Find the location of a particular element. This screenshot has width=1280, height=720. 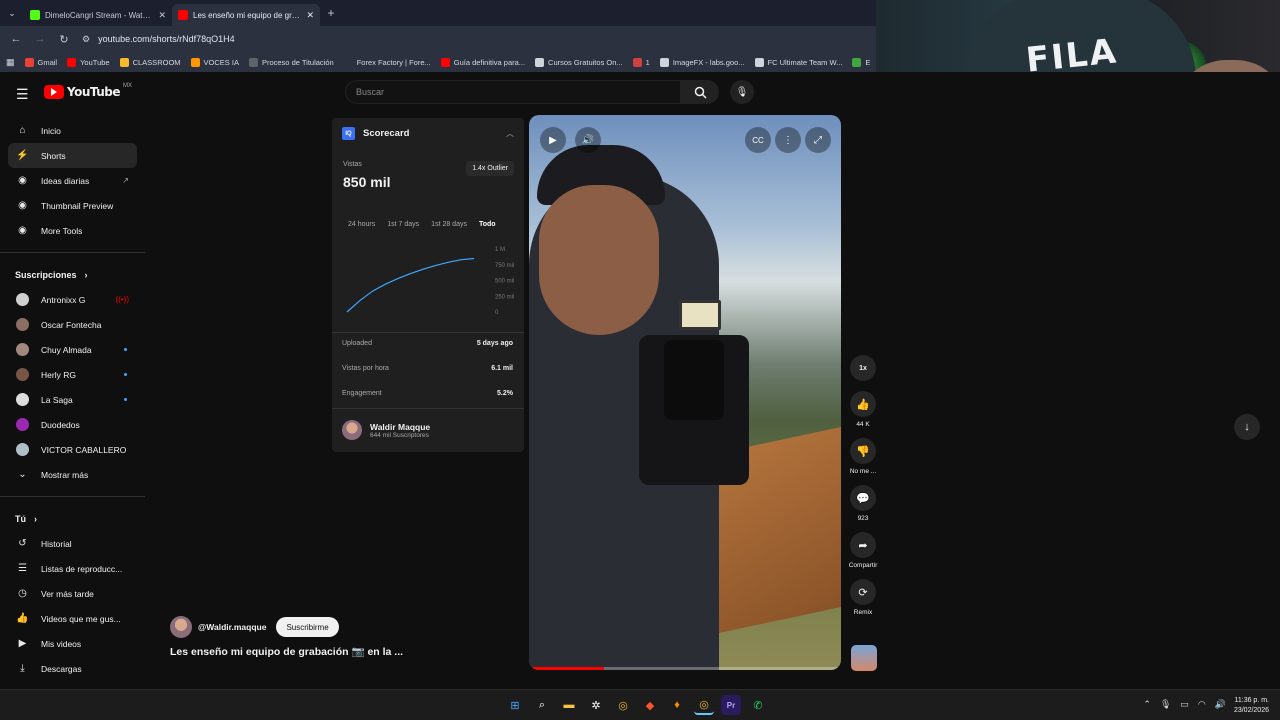

subscription-item: Duodedos is located at coordinates (72, 424).